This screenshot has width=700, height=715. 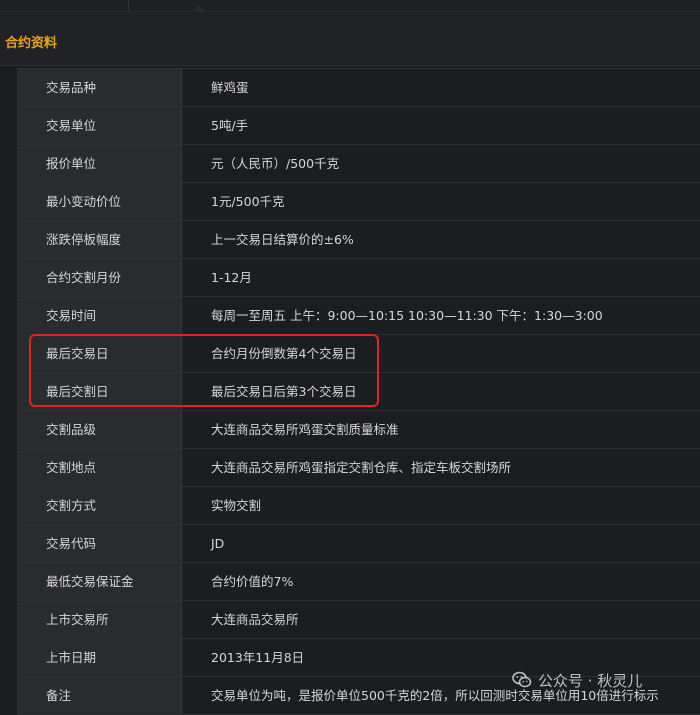 I want to click on row-value: 大连商品交易所, so click(x=255, y=619).